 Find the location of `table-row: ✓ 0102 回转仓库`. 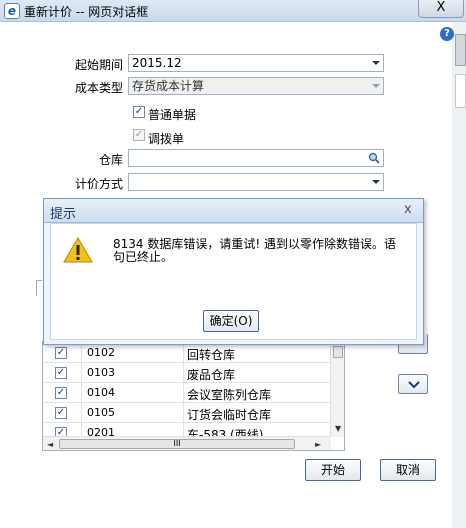

table-row: ✓ 0102 回转仓库 is located at coordinates (187, 353).